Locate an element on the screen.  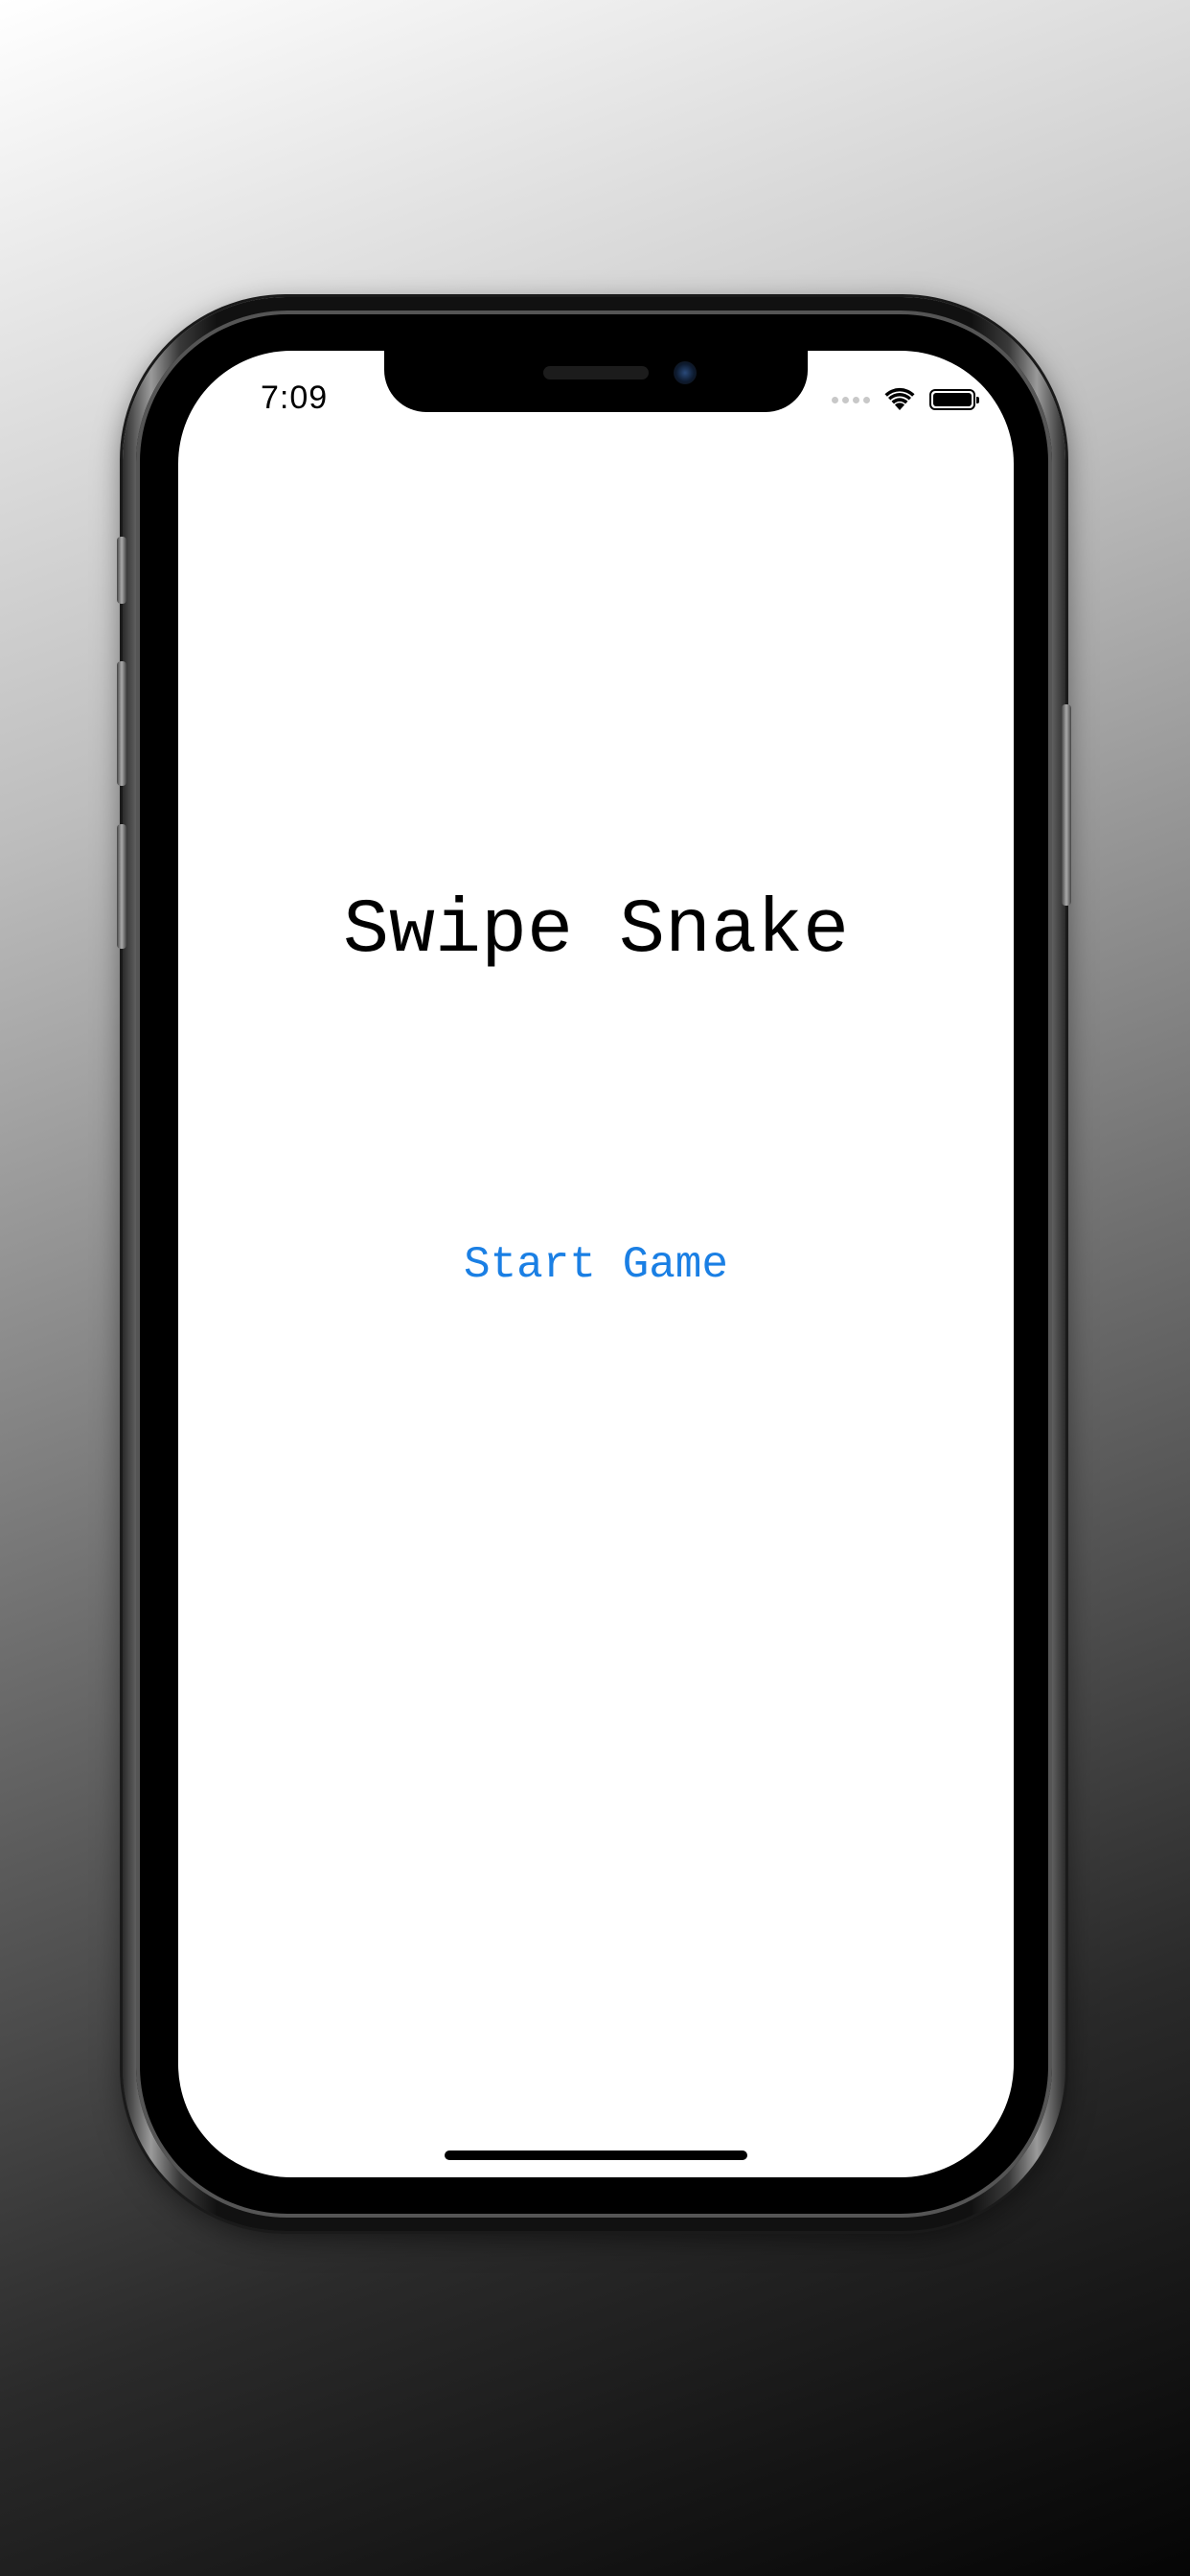
status-indicators is located at coordinates (905, 399).